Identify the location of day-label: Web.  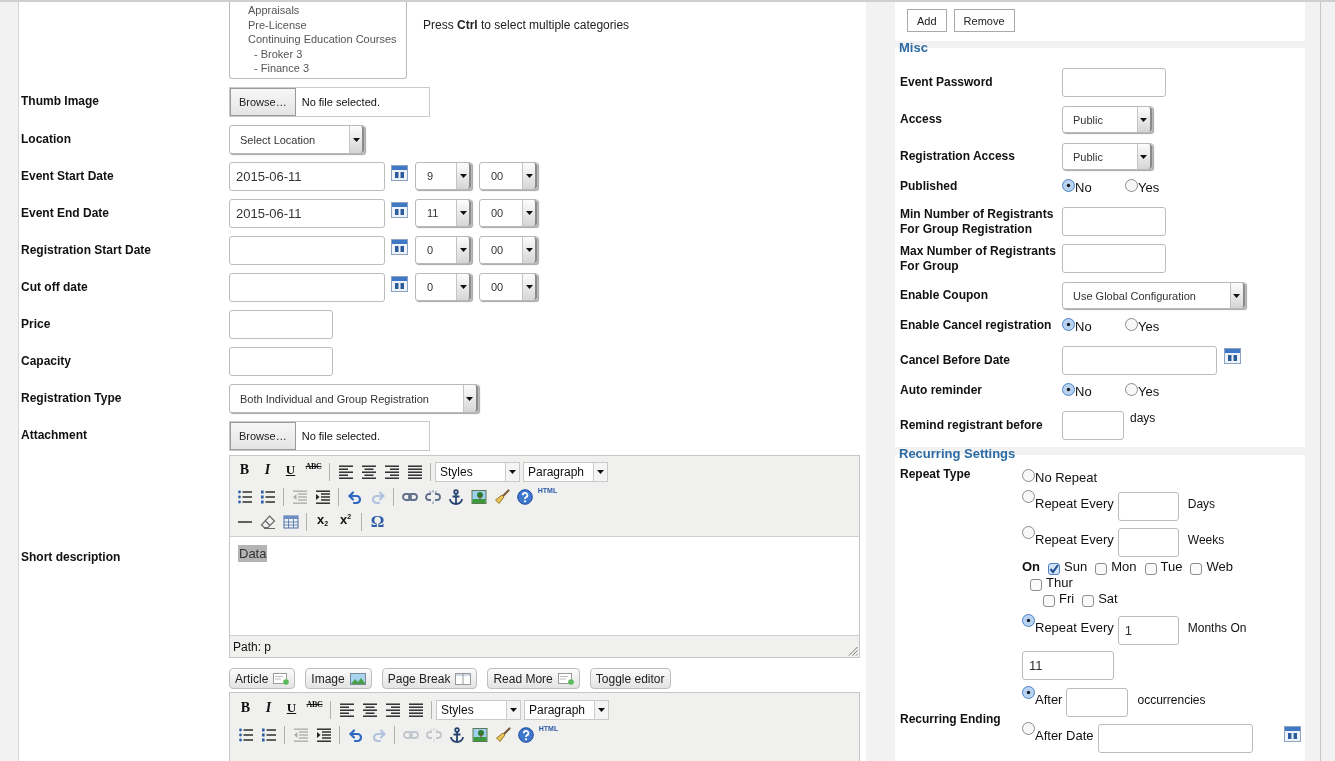
(1219, 567).